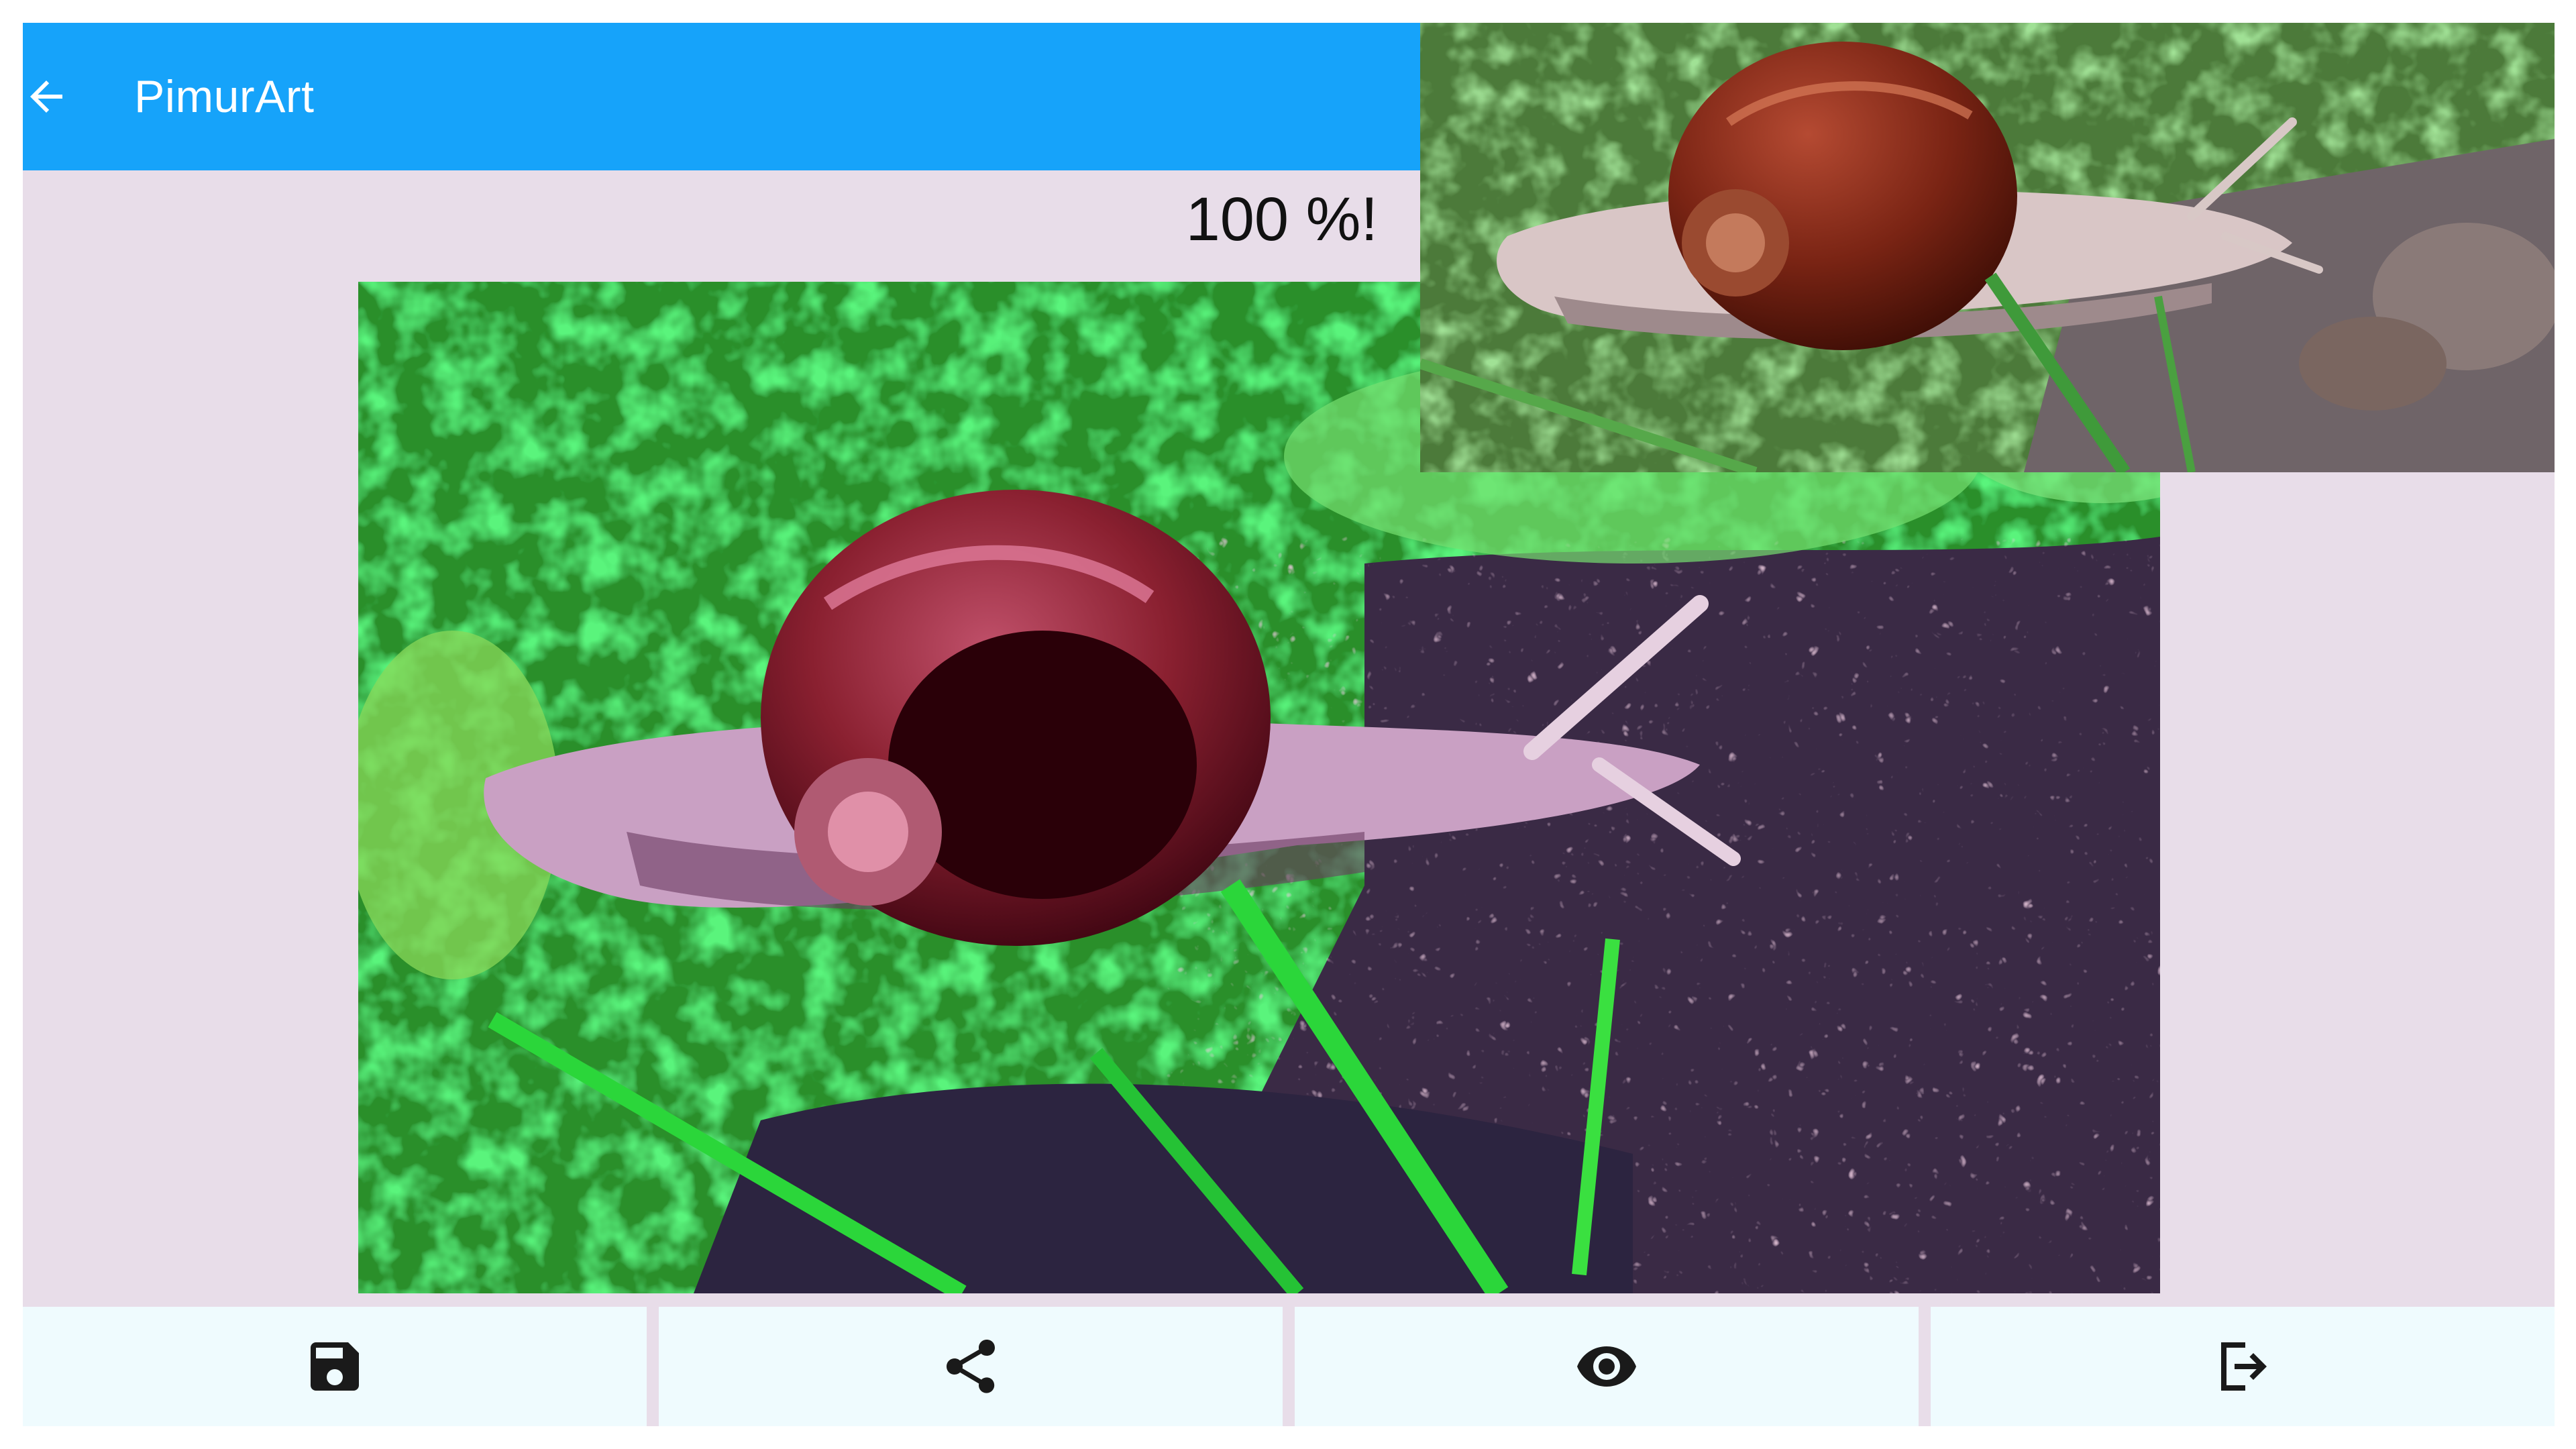 This screenshot has height=1449, width=2576. What do you see at coordinates (1289, 1366) in the screenshot?
I see `bottom-toolbar` at bounding box center [1289, 1366].